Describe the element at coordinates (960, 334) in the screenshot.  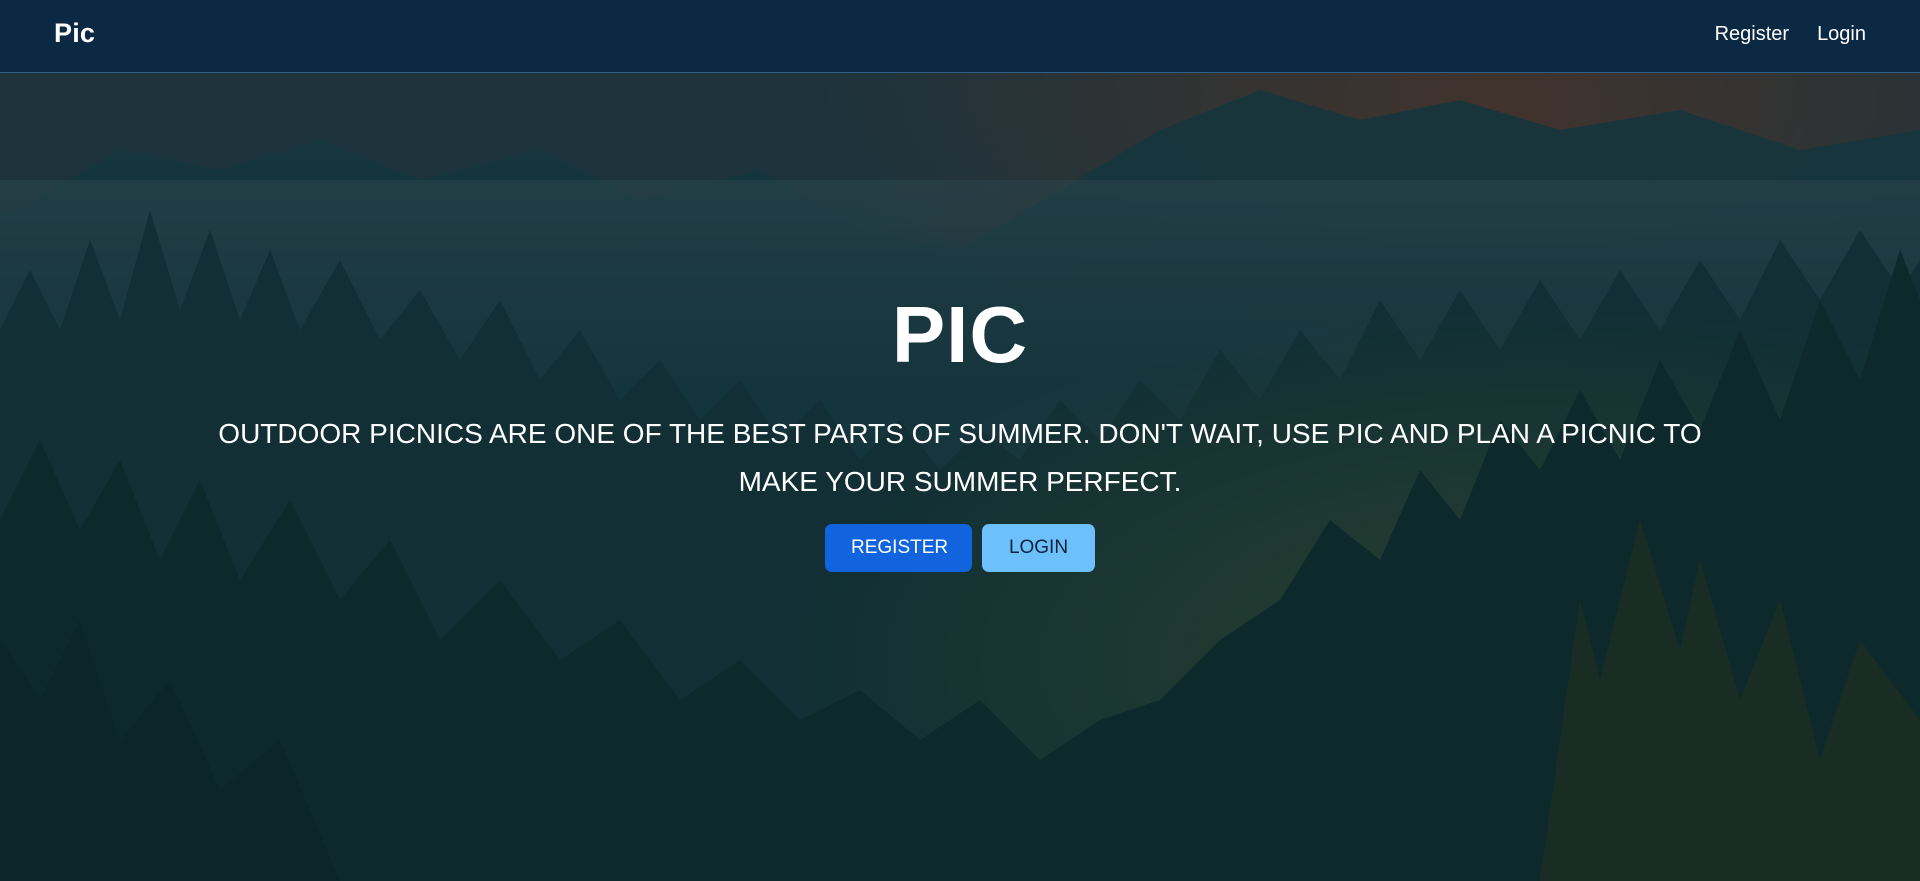
I see `hero-title: PIC` at that location.